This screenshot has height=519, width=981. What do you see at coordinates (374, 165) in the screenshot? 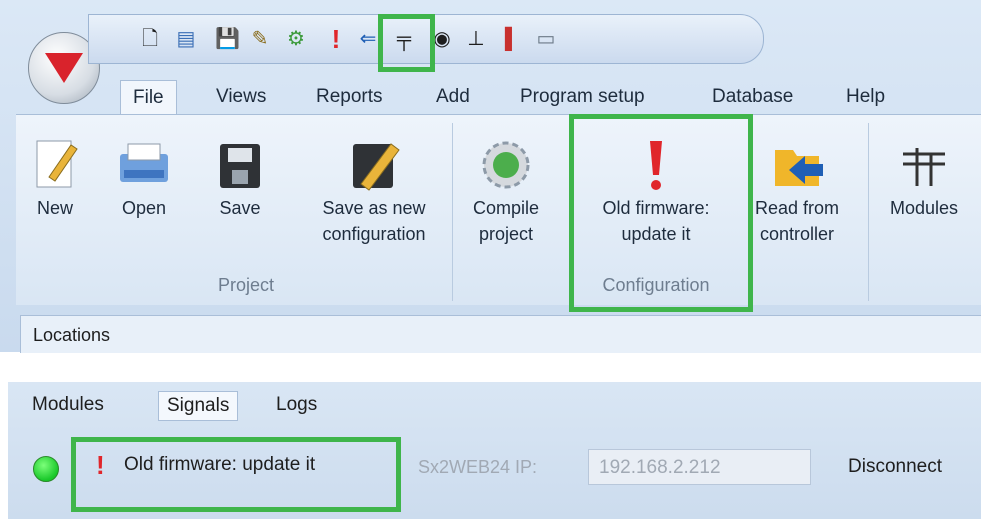
I see `save-as-icon` at bounding box center [374, 165].